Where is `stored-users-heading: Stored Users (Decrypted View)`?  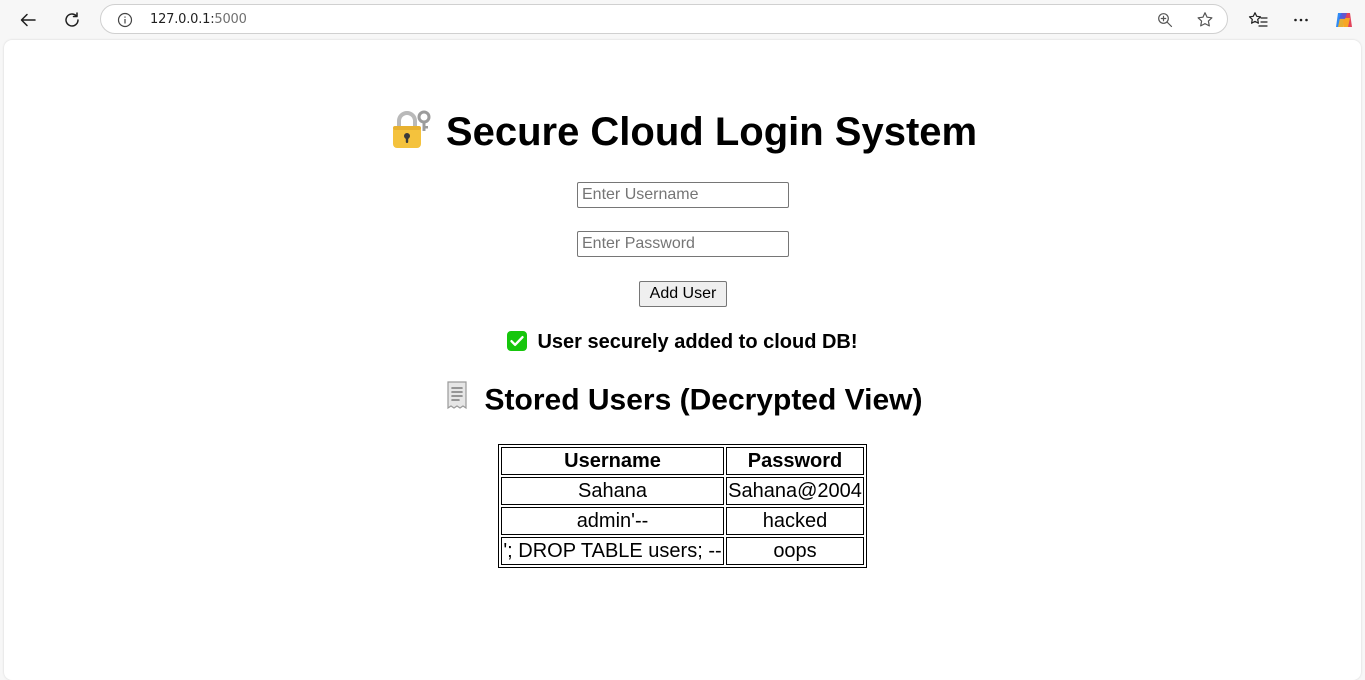
stored-users-heading: Stored Users (Decrypted View) is located at coordinates (682, 401).